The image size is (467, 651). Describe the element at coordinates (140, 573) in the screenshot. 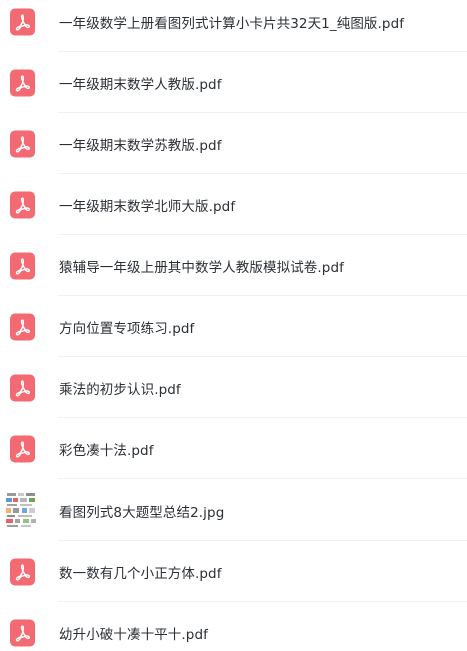

I see `file-name: 数一数有几个小正方体.pdf` at that location.